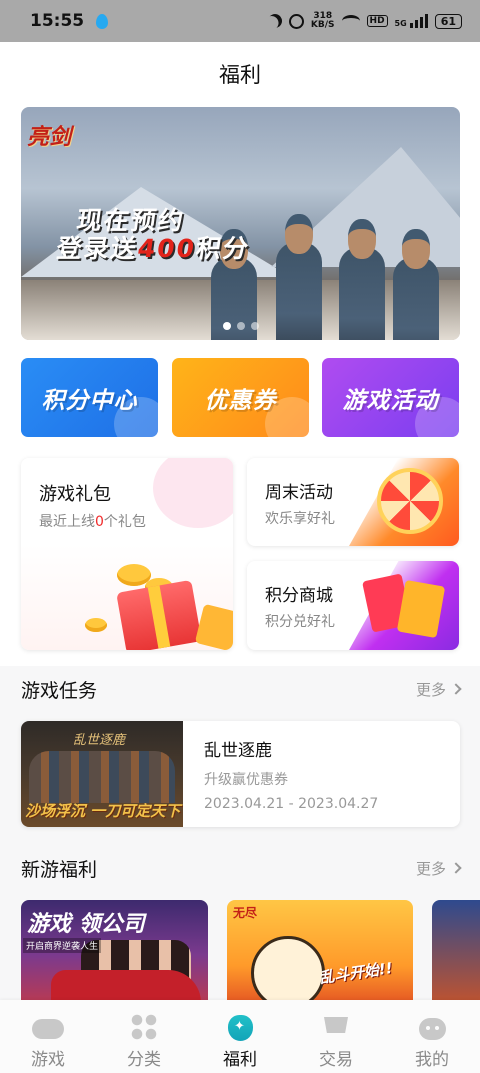 The height and width of the screenshot is (1073, 480). What do you see at coordinates (240, 21) in the screenshot?
I see `status-bar: 15:55 318 KB/S HD 5G 61` at bounding box center [240, 21].